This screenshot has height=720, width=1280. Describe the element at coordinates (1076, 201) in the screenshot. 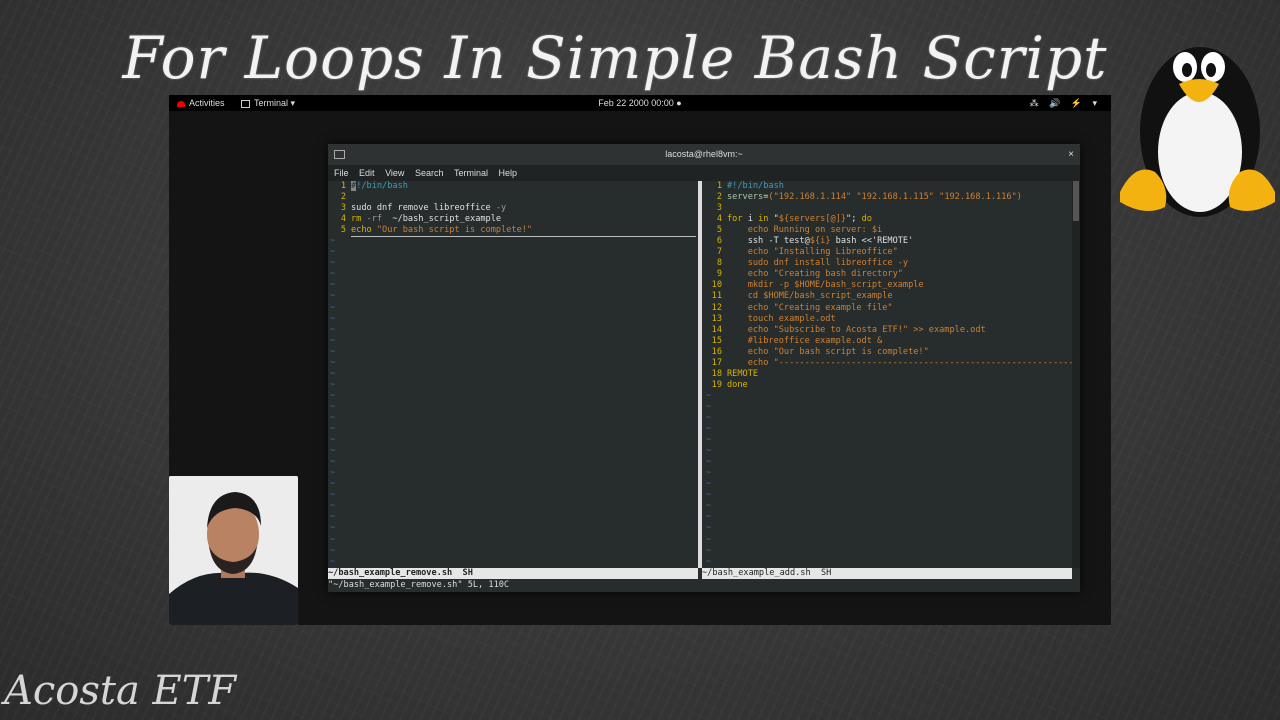

I see `scrollbar-thumb` at that location.